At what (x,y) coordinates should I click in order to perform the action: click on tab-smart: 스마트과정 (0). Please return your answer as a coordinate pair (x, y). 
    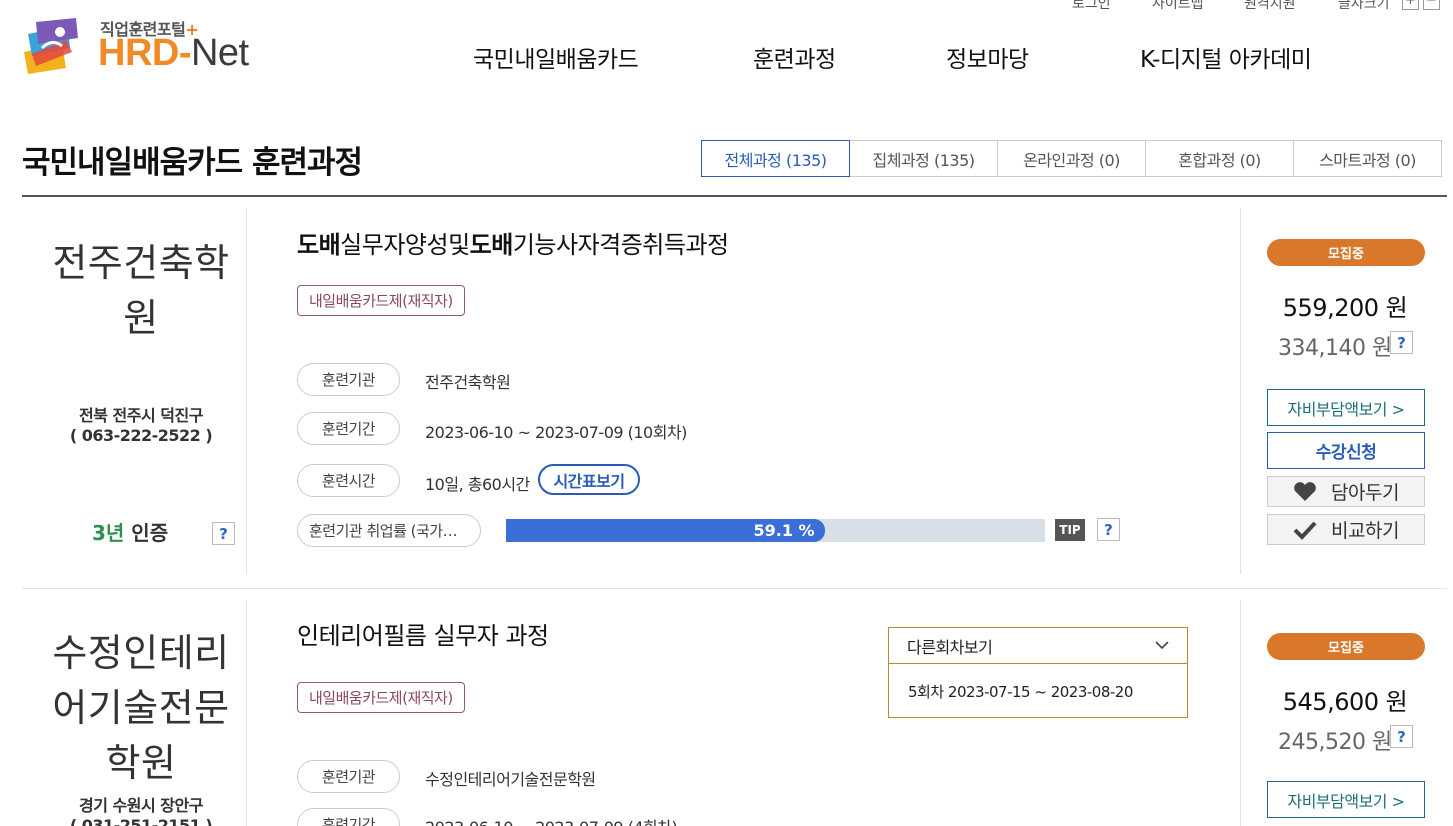
    Looking at the image, I should click on (1367, 158).